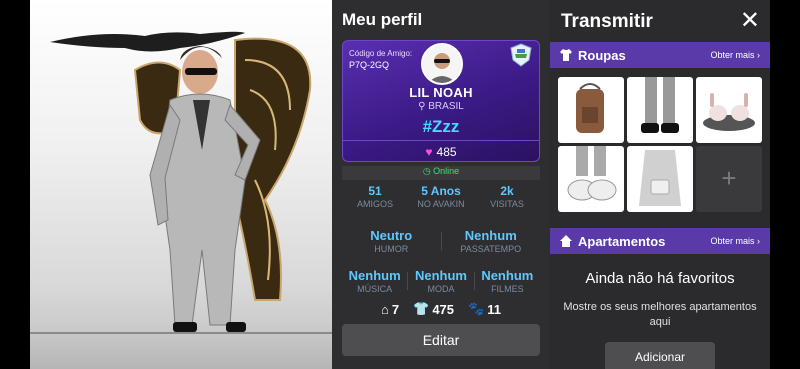  What do you see at coordinates (566, 55) in the screenshot?
I see `shirt-icon` at bounding box center [566, 55].